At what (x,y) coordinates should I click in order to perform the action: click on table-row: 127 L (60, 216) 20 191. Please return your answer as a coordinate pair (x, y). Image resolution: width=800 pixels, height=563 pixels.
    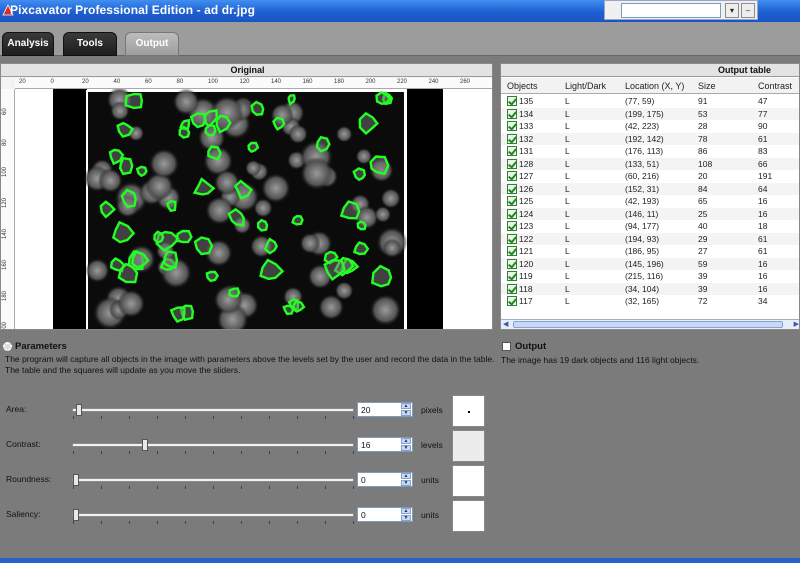
    Looking at the image, I should click on (650, 176).